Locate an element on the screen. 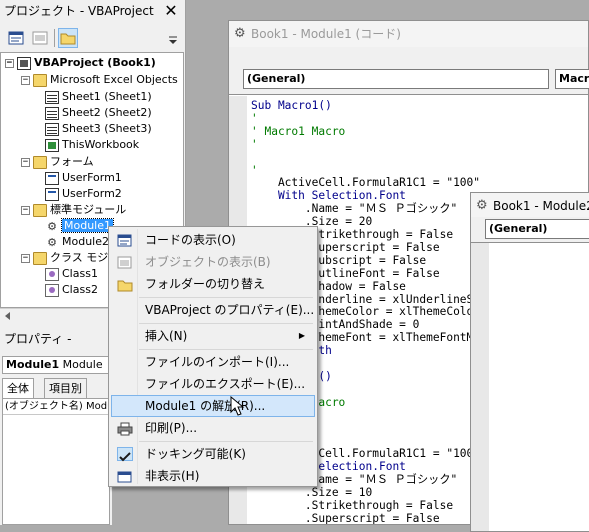 This screenshot has width=589, height=532. tree-node-forms: − フォーム is located at coordinates (57, 162).